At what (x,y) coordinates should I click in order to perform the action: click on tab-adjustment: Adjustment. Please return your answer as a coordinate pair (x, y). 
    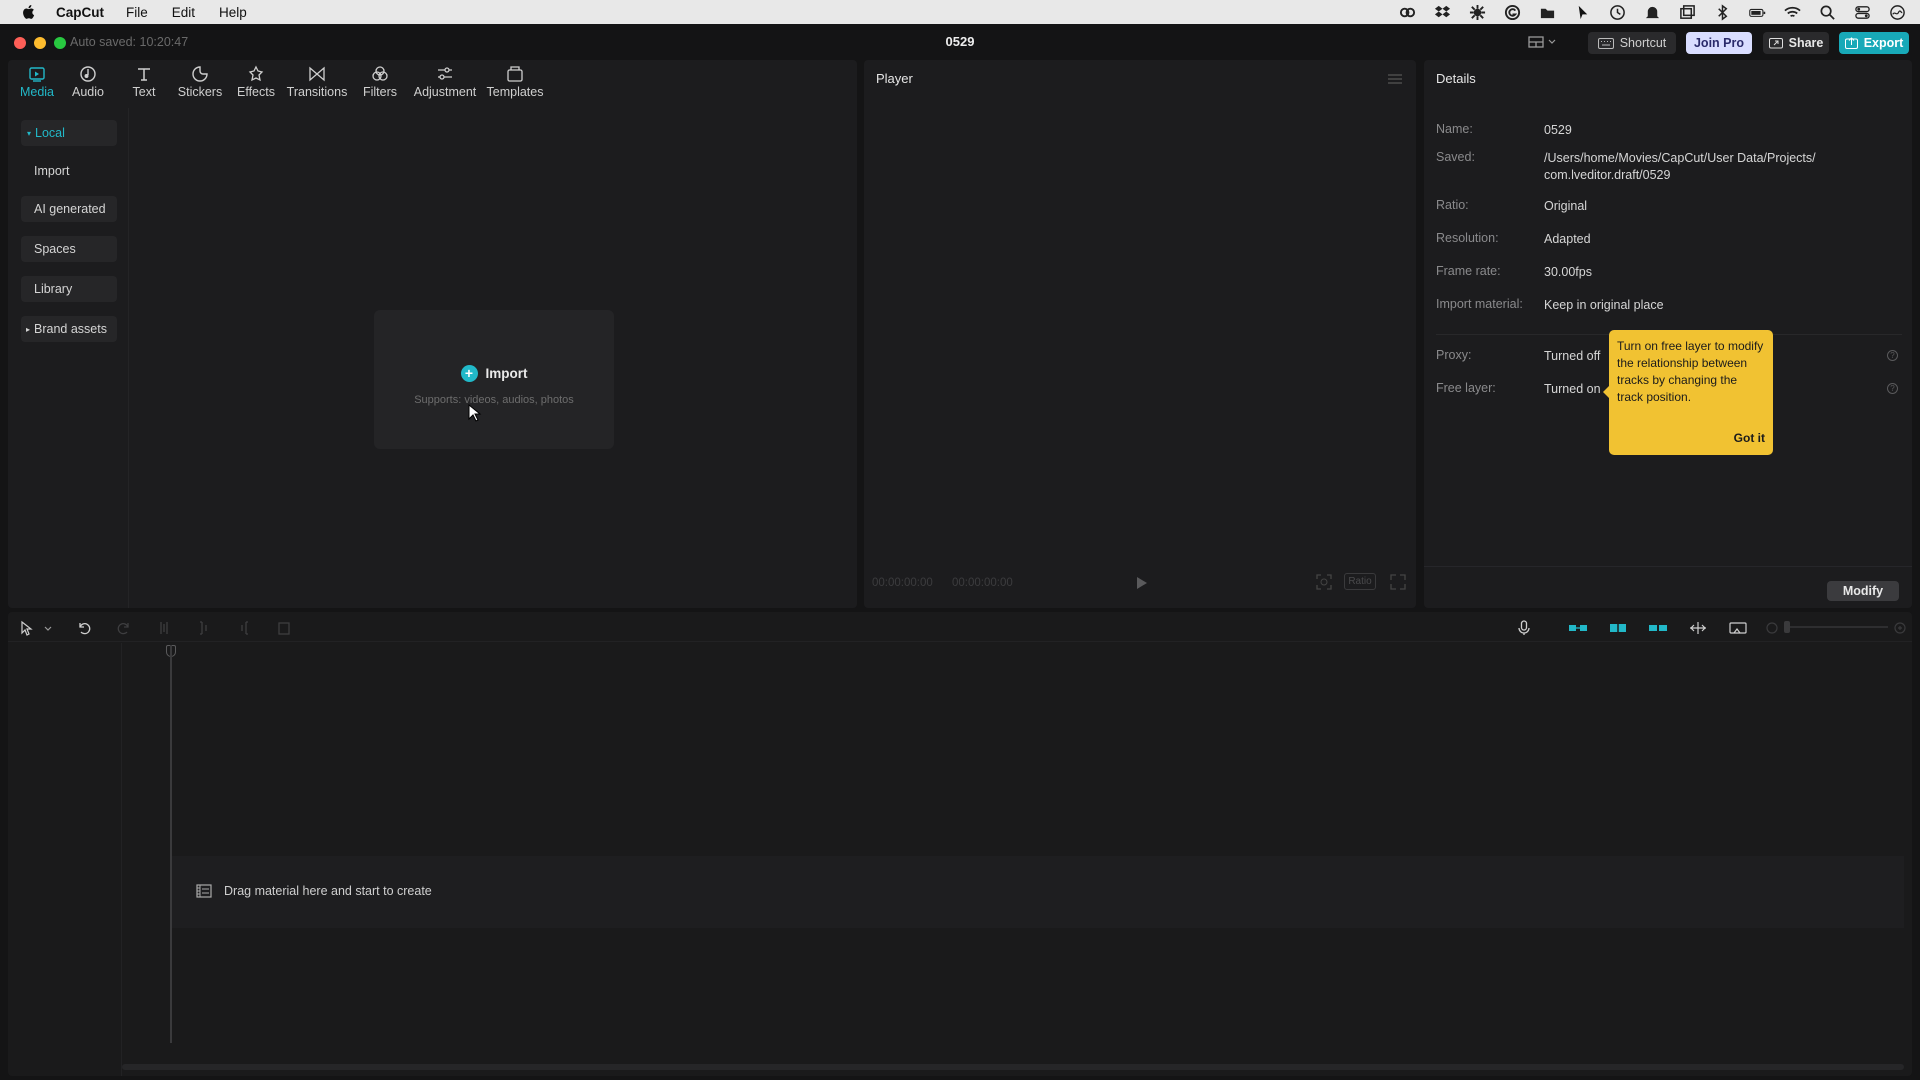
    Looking at the image, I should click on (445, 83).